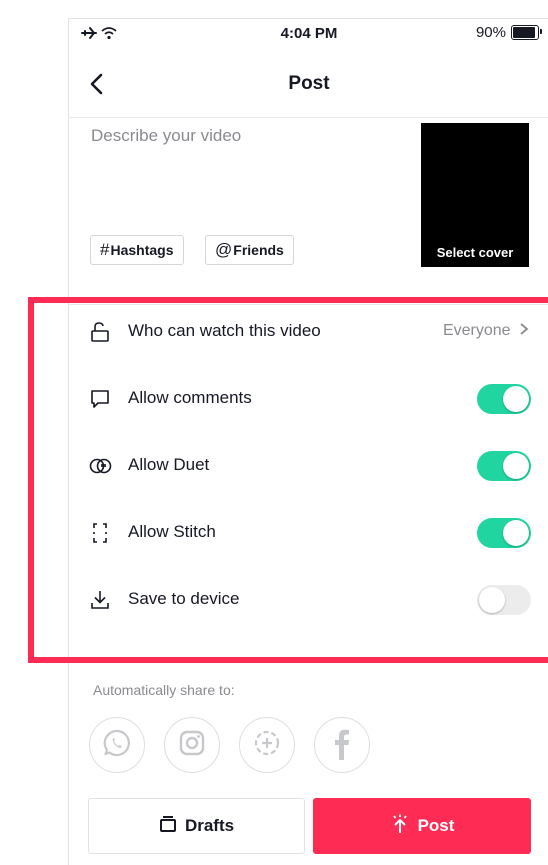 The width and height of the screenshot is (548, 865). I want to click on stitch-icon, so click(100, 533).